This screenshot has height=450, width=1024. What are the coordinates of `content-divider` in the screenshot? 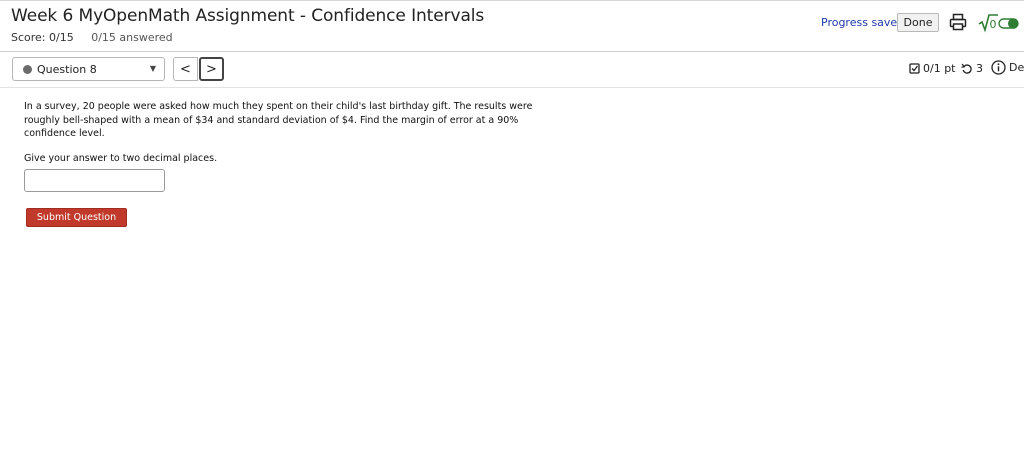 It's located at (512, 87).